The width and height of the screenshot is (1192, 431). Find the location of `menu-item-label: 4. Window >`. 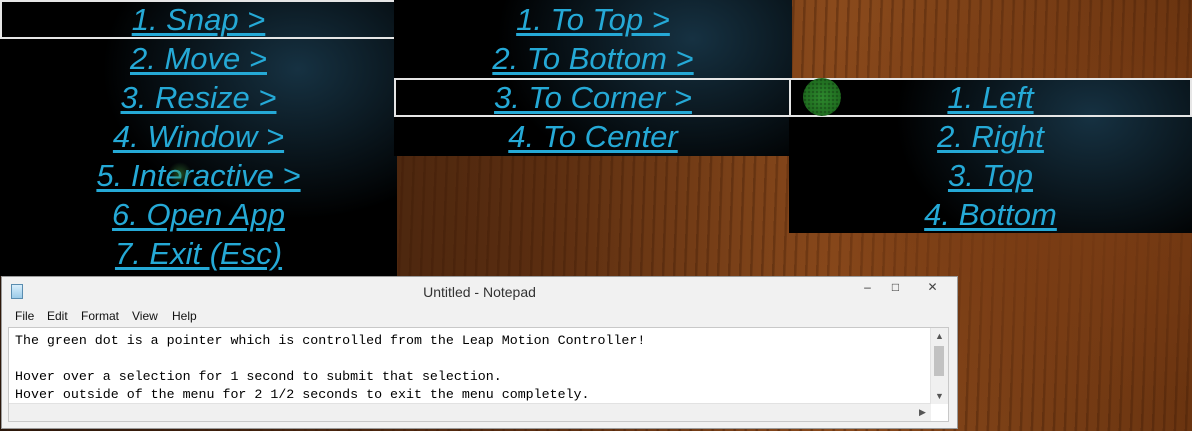

menu-item-label: 4. Window > is located at coordinates (198, 136).